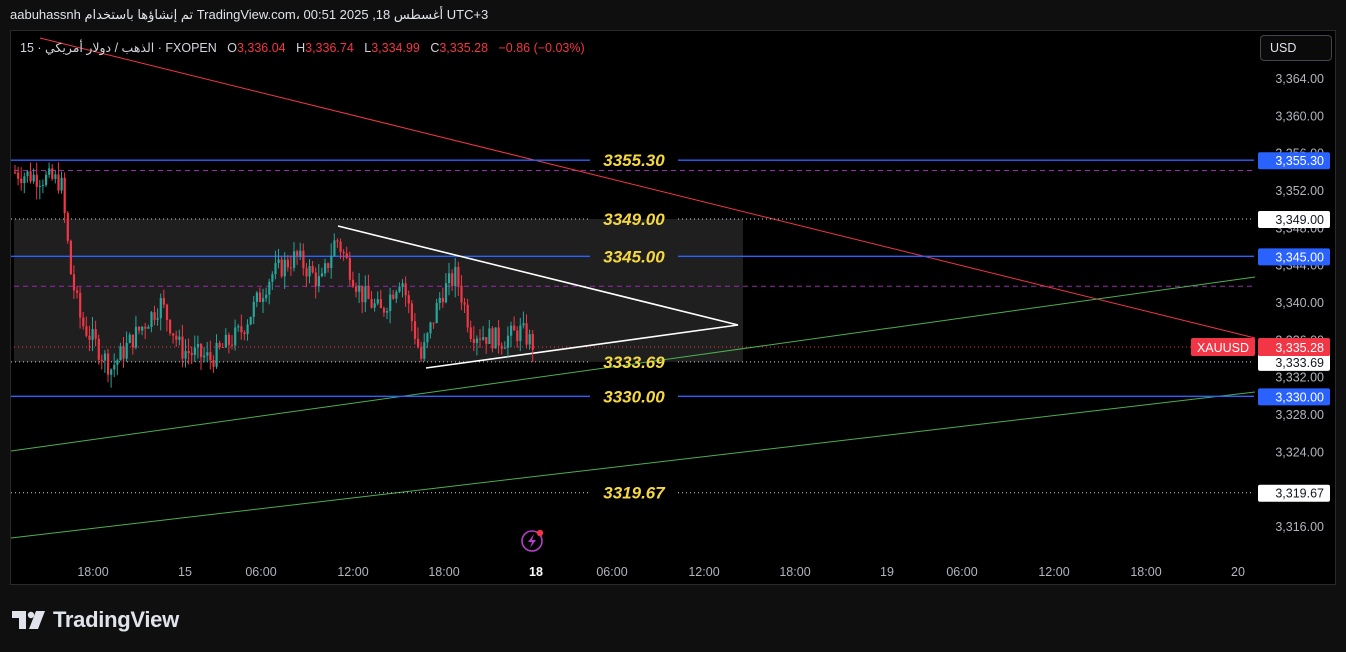 This screenshot has height=652, width=1346. I want to click on low-value: 3,334.99, so click(395, 48).